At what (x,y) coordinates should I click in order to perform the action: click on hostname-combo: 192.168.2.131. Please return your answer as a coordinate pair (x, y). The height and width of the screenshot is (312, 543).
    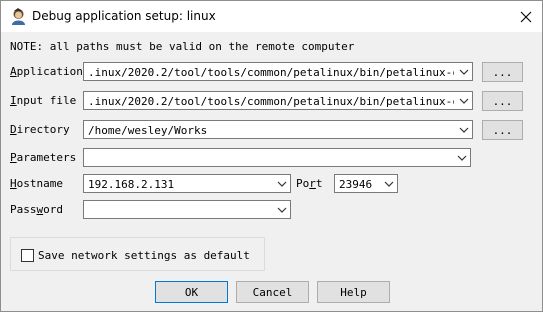
    Looking at the image, I should click on (187, 183).